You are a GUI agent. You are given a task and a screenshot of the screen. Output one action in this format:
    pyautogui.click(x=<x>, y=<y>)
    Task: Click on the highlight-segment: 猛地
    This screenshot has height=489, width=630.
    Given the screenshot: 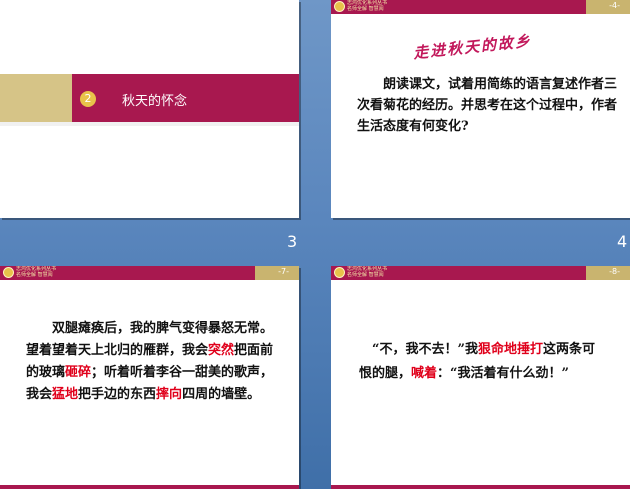 What is the action you would take?
    pyautogui.click(x=65, y=394)
    